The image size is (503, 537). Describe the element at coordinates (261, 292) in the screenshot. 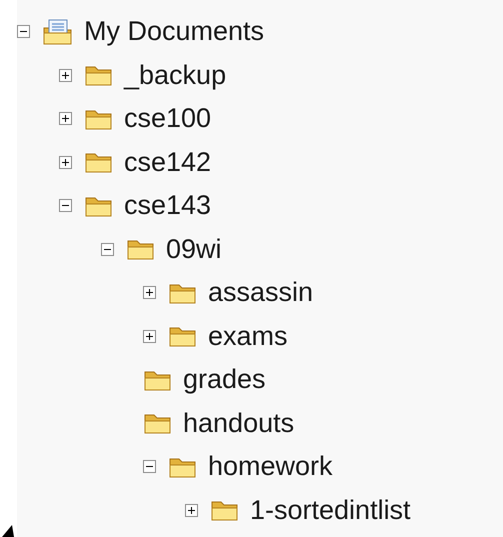

I see `tree-item: assassin` at that location.